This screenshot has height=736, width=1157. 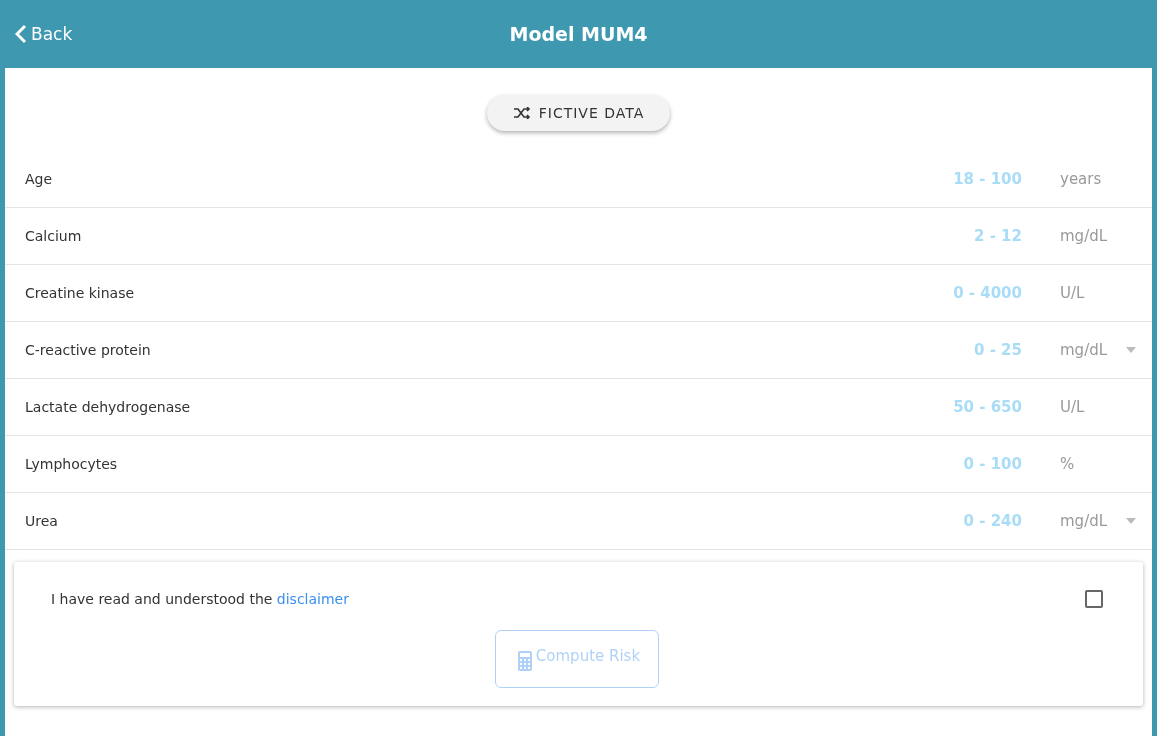 What do you see at coordinates (1081, 179) in the screenshot?
I see `unit-label: years` at bounding box center [1081, 179].